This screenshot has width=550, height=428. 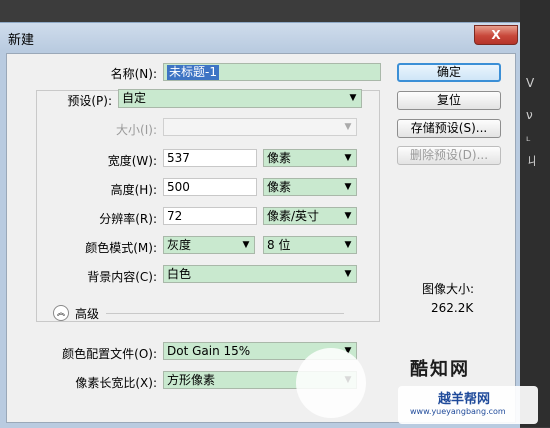 What do you see at coordinates (310, 158) in the screenshot?
I see `width-unit-select: 像素 ▼` at bounding box center [310, 158].